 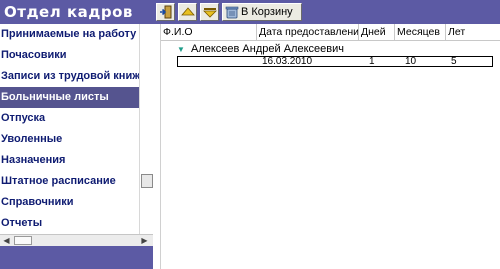 I want to click on column-header-date: Дата предоставления, so click(x=308, y=32).